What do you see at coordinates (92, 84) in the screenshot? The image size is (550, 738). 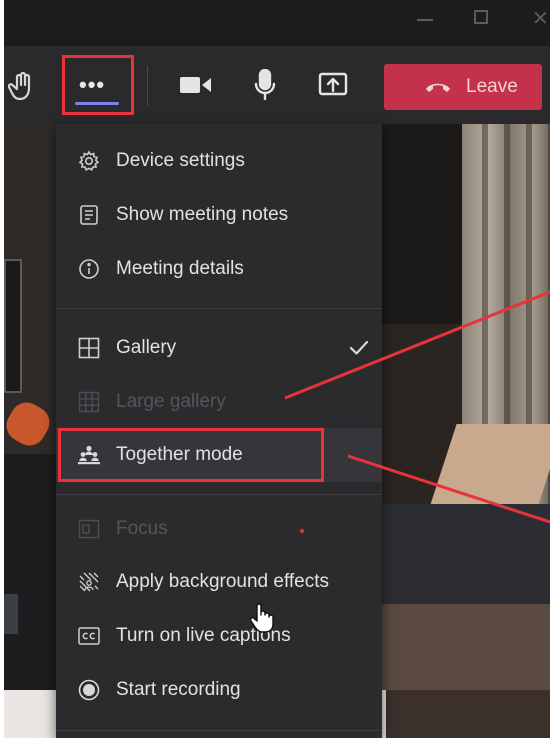 I see `more-options-icon: •••` at bounding box center [92, 84].